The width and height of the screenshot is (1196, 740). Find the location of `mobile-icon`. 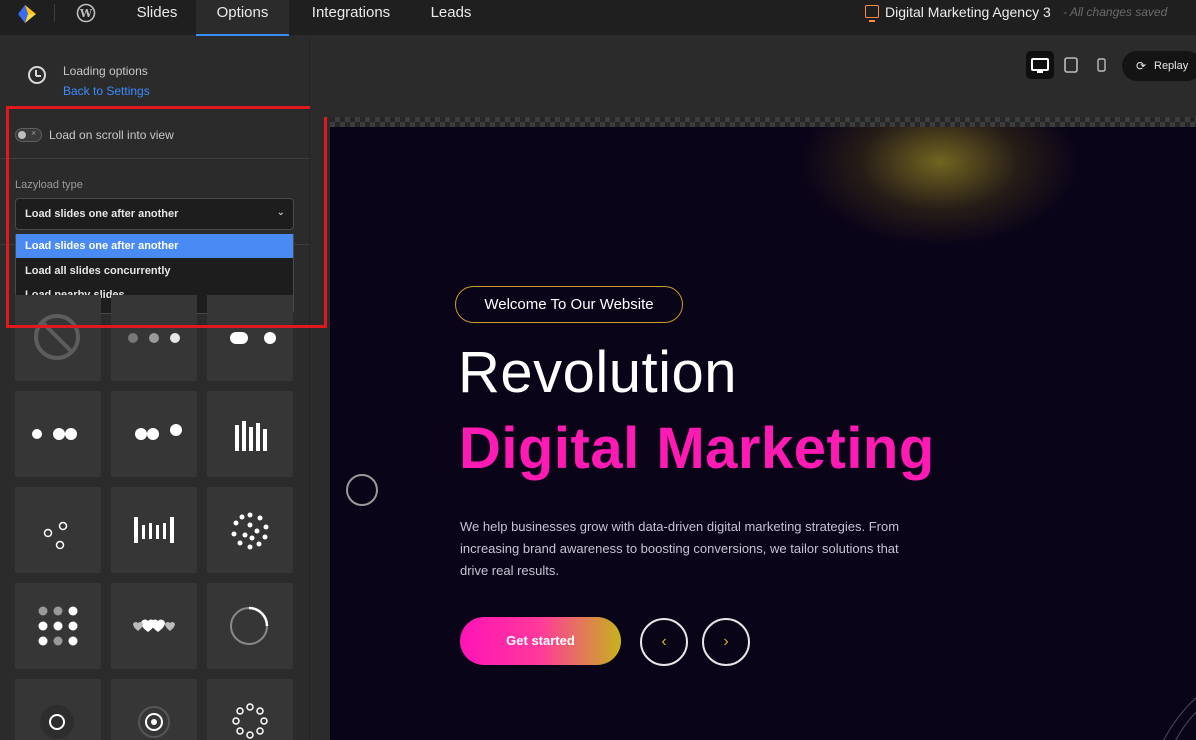

mobile-icon is located at coordinates (1101, 65).